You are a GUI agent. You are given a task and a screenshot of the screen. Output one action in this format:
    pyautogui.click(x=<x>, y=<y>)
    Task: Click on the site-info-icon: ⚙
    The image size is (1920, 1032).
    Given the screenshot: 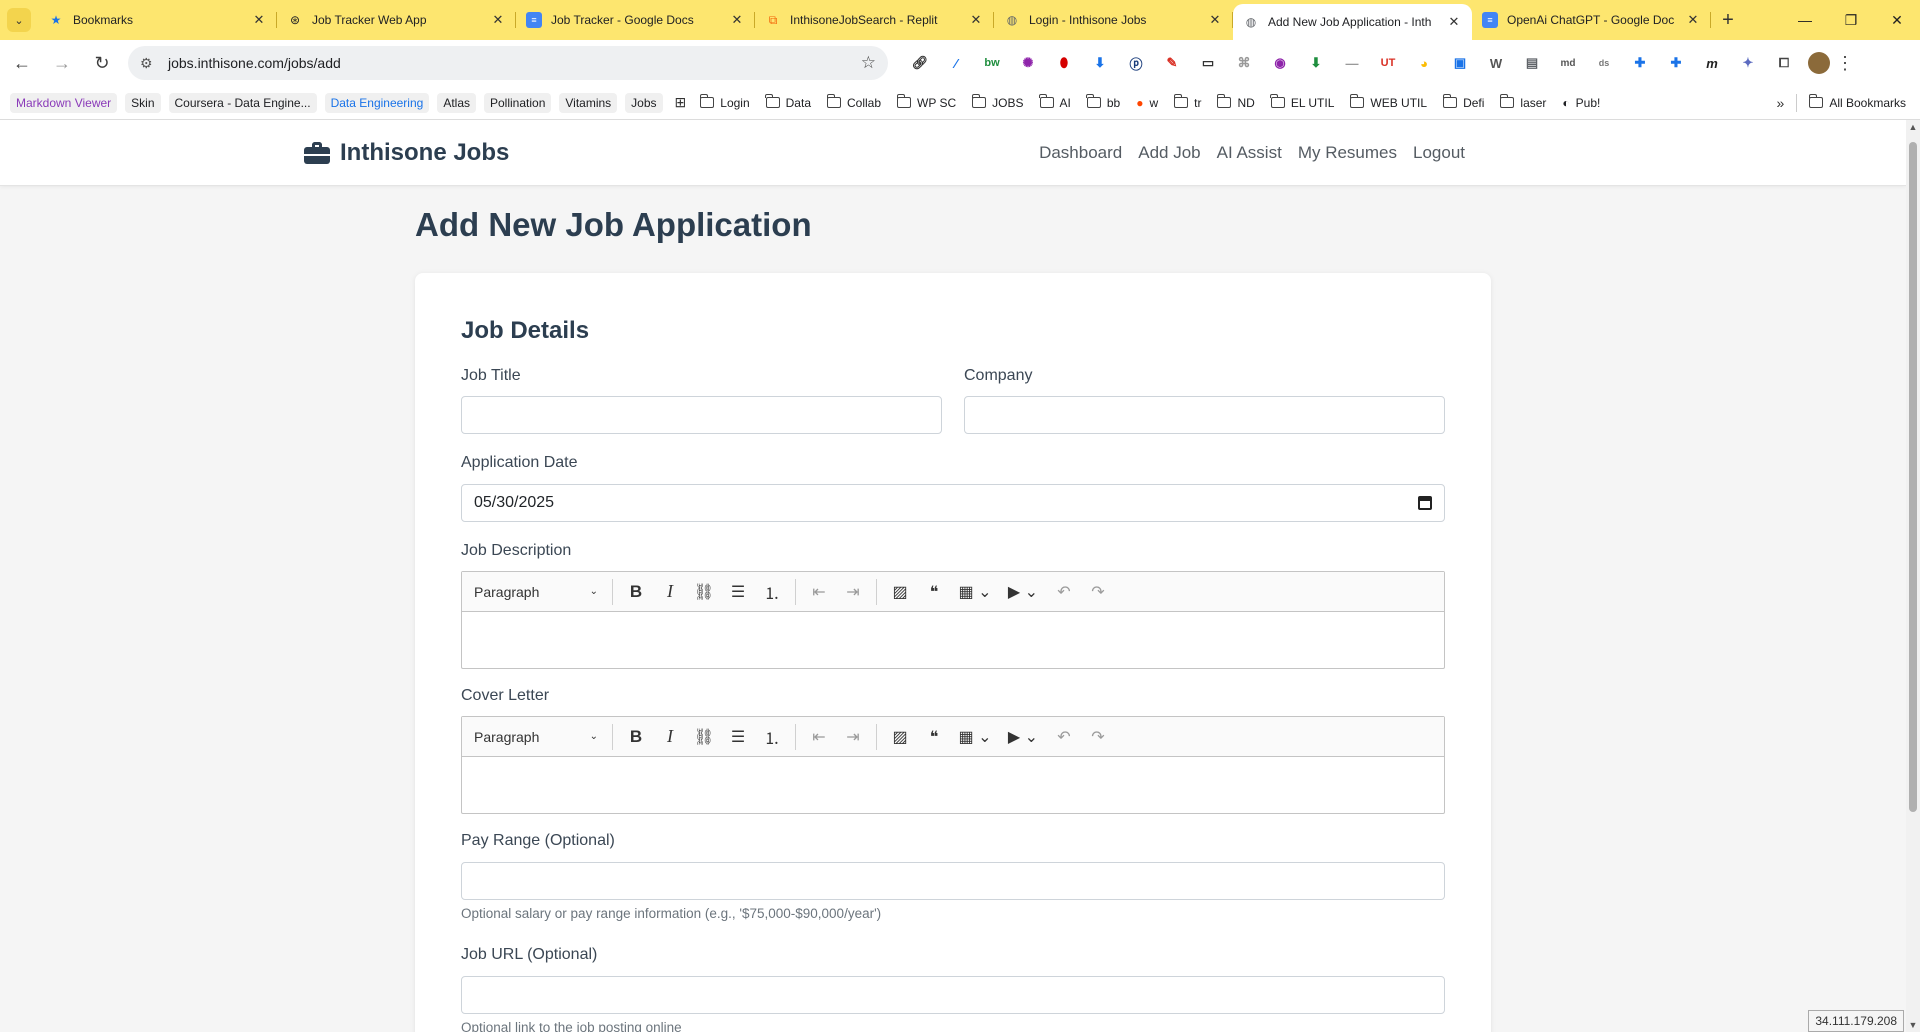 What is the action you would take?
    pyautogui.click(x=150, y=63)
    